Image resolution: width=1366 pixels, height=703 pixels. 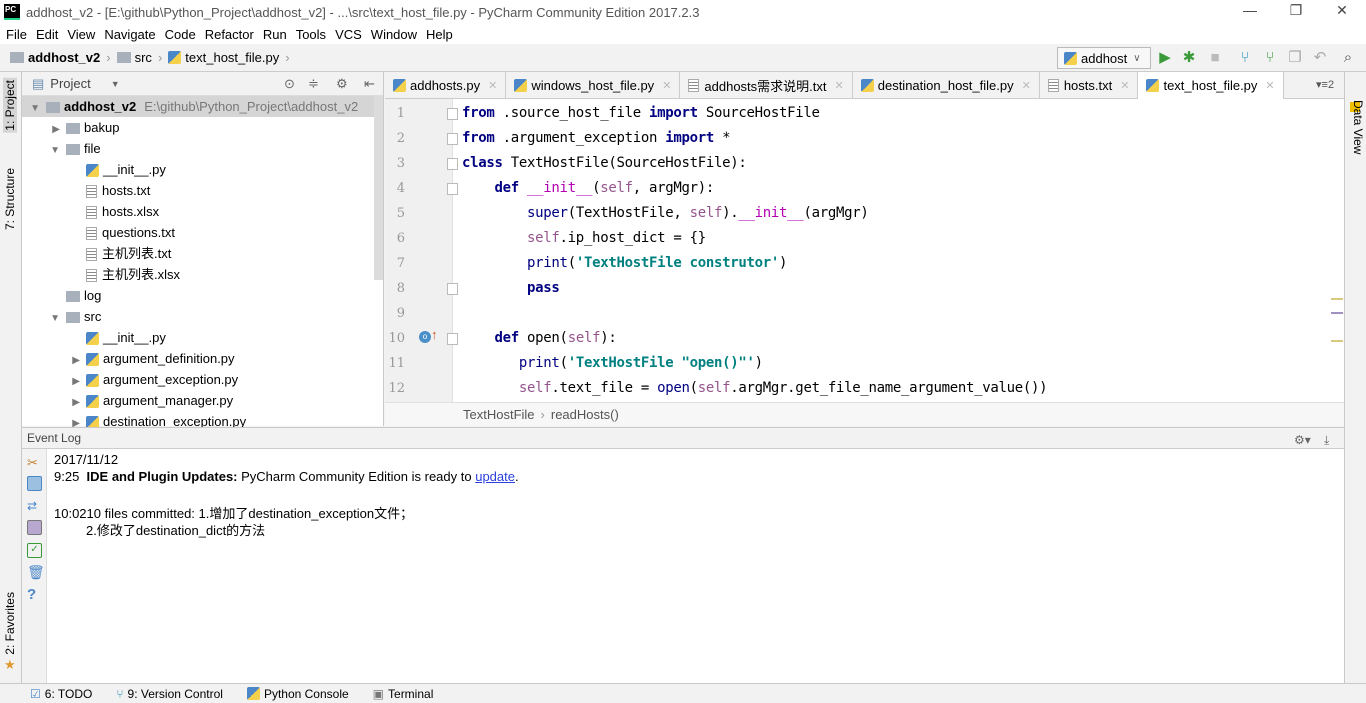 I want to click on menu-view: View, so click(x=81, y=34).